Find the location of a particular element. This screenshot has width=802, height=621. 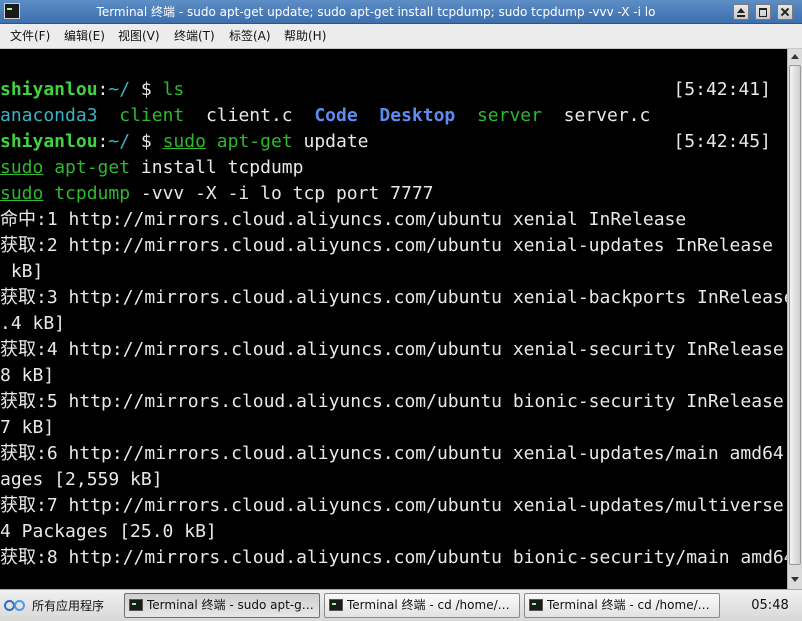

menu-tabs: 标签(A) is located at coordinates (250, 36).